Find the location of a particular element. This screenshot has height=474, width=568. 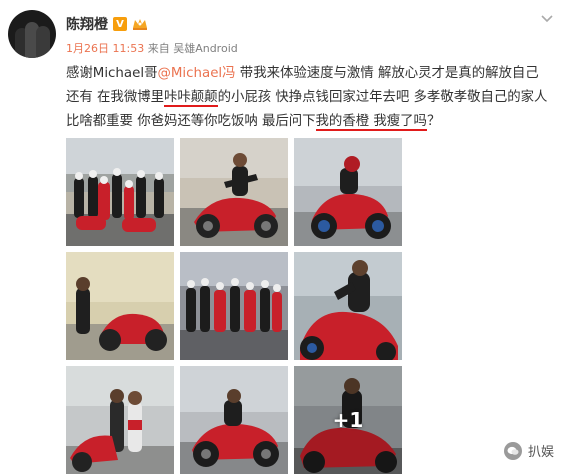

underlined-text: 我的香橙 我瘦了吗 is located at coordinates (371, 122).